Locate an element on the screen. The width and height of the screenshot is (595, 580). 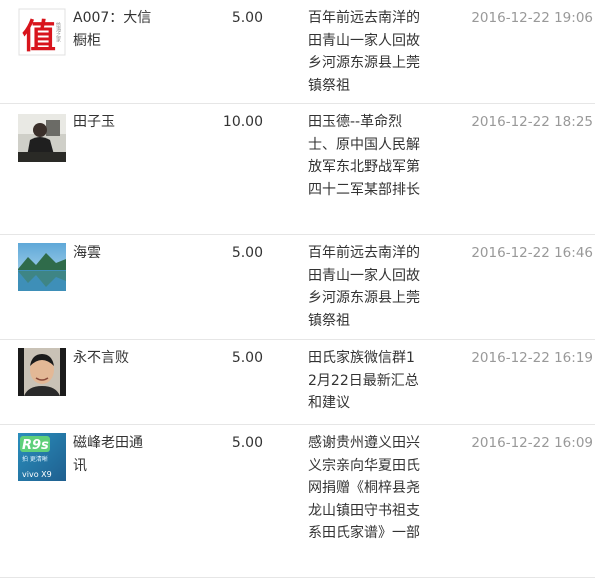
person-photo-avatar-icon is located at coordinates (42, 138).